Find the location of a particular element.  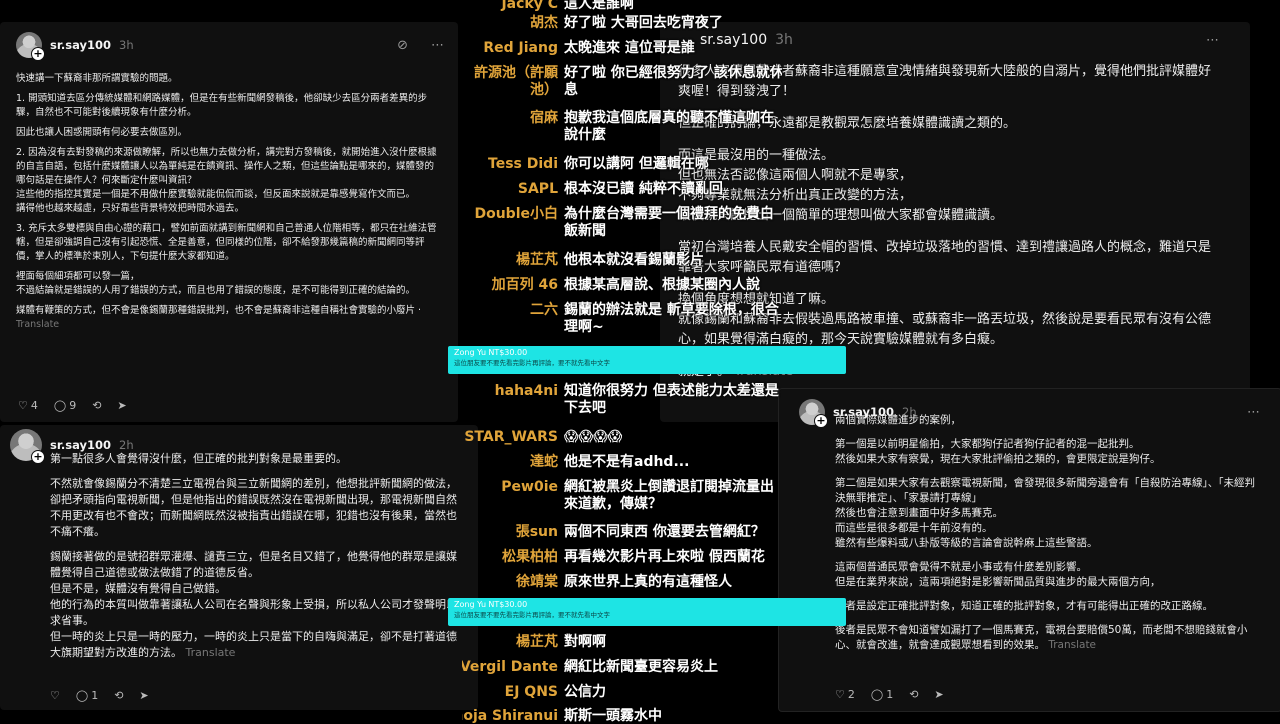

chat-author: 宿麻 is located at coordinates (544, 118).